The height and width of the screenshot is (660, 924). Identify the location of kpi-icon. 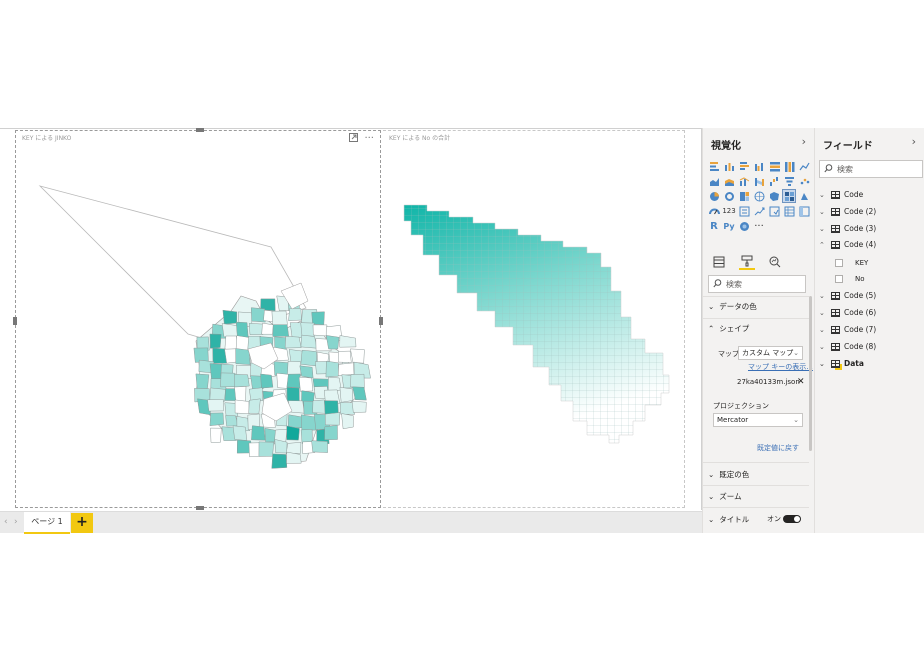
(759, 211).